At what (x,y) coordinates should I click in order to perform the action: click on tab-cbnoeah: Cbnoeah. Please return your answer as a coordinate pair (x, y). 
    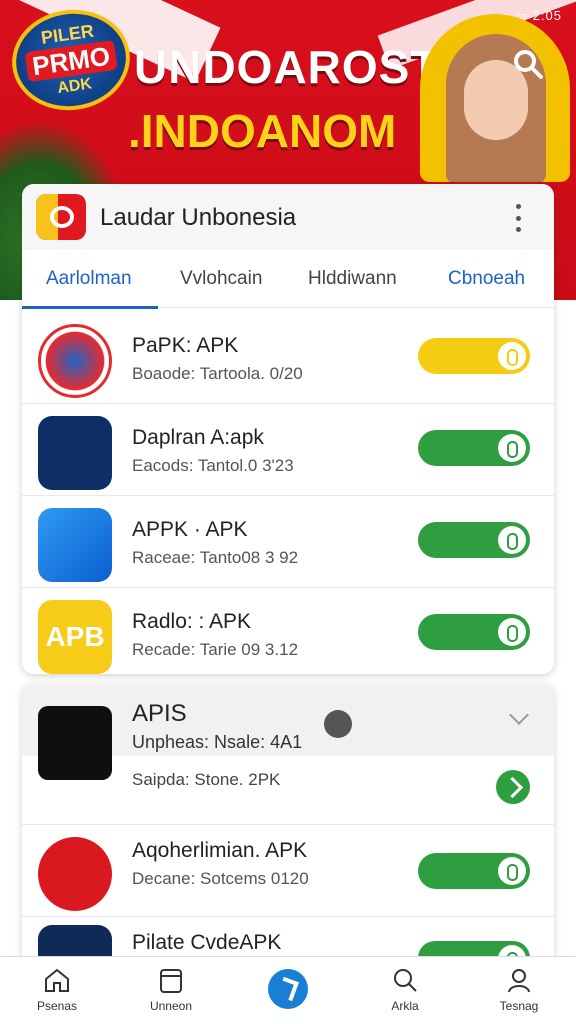
    Looking at the image, I should click on (486, 279).